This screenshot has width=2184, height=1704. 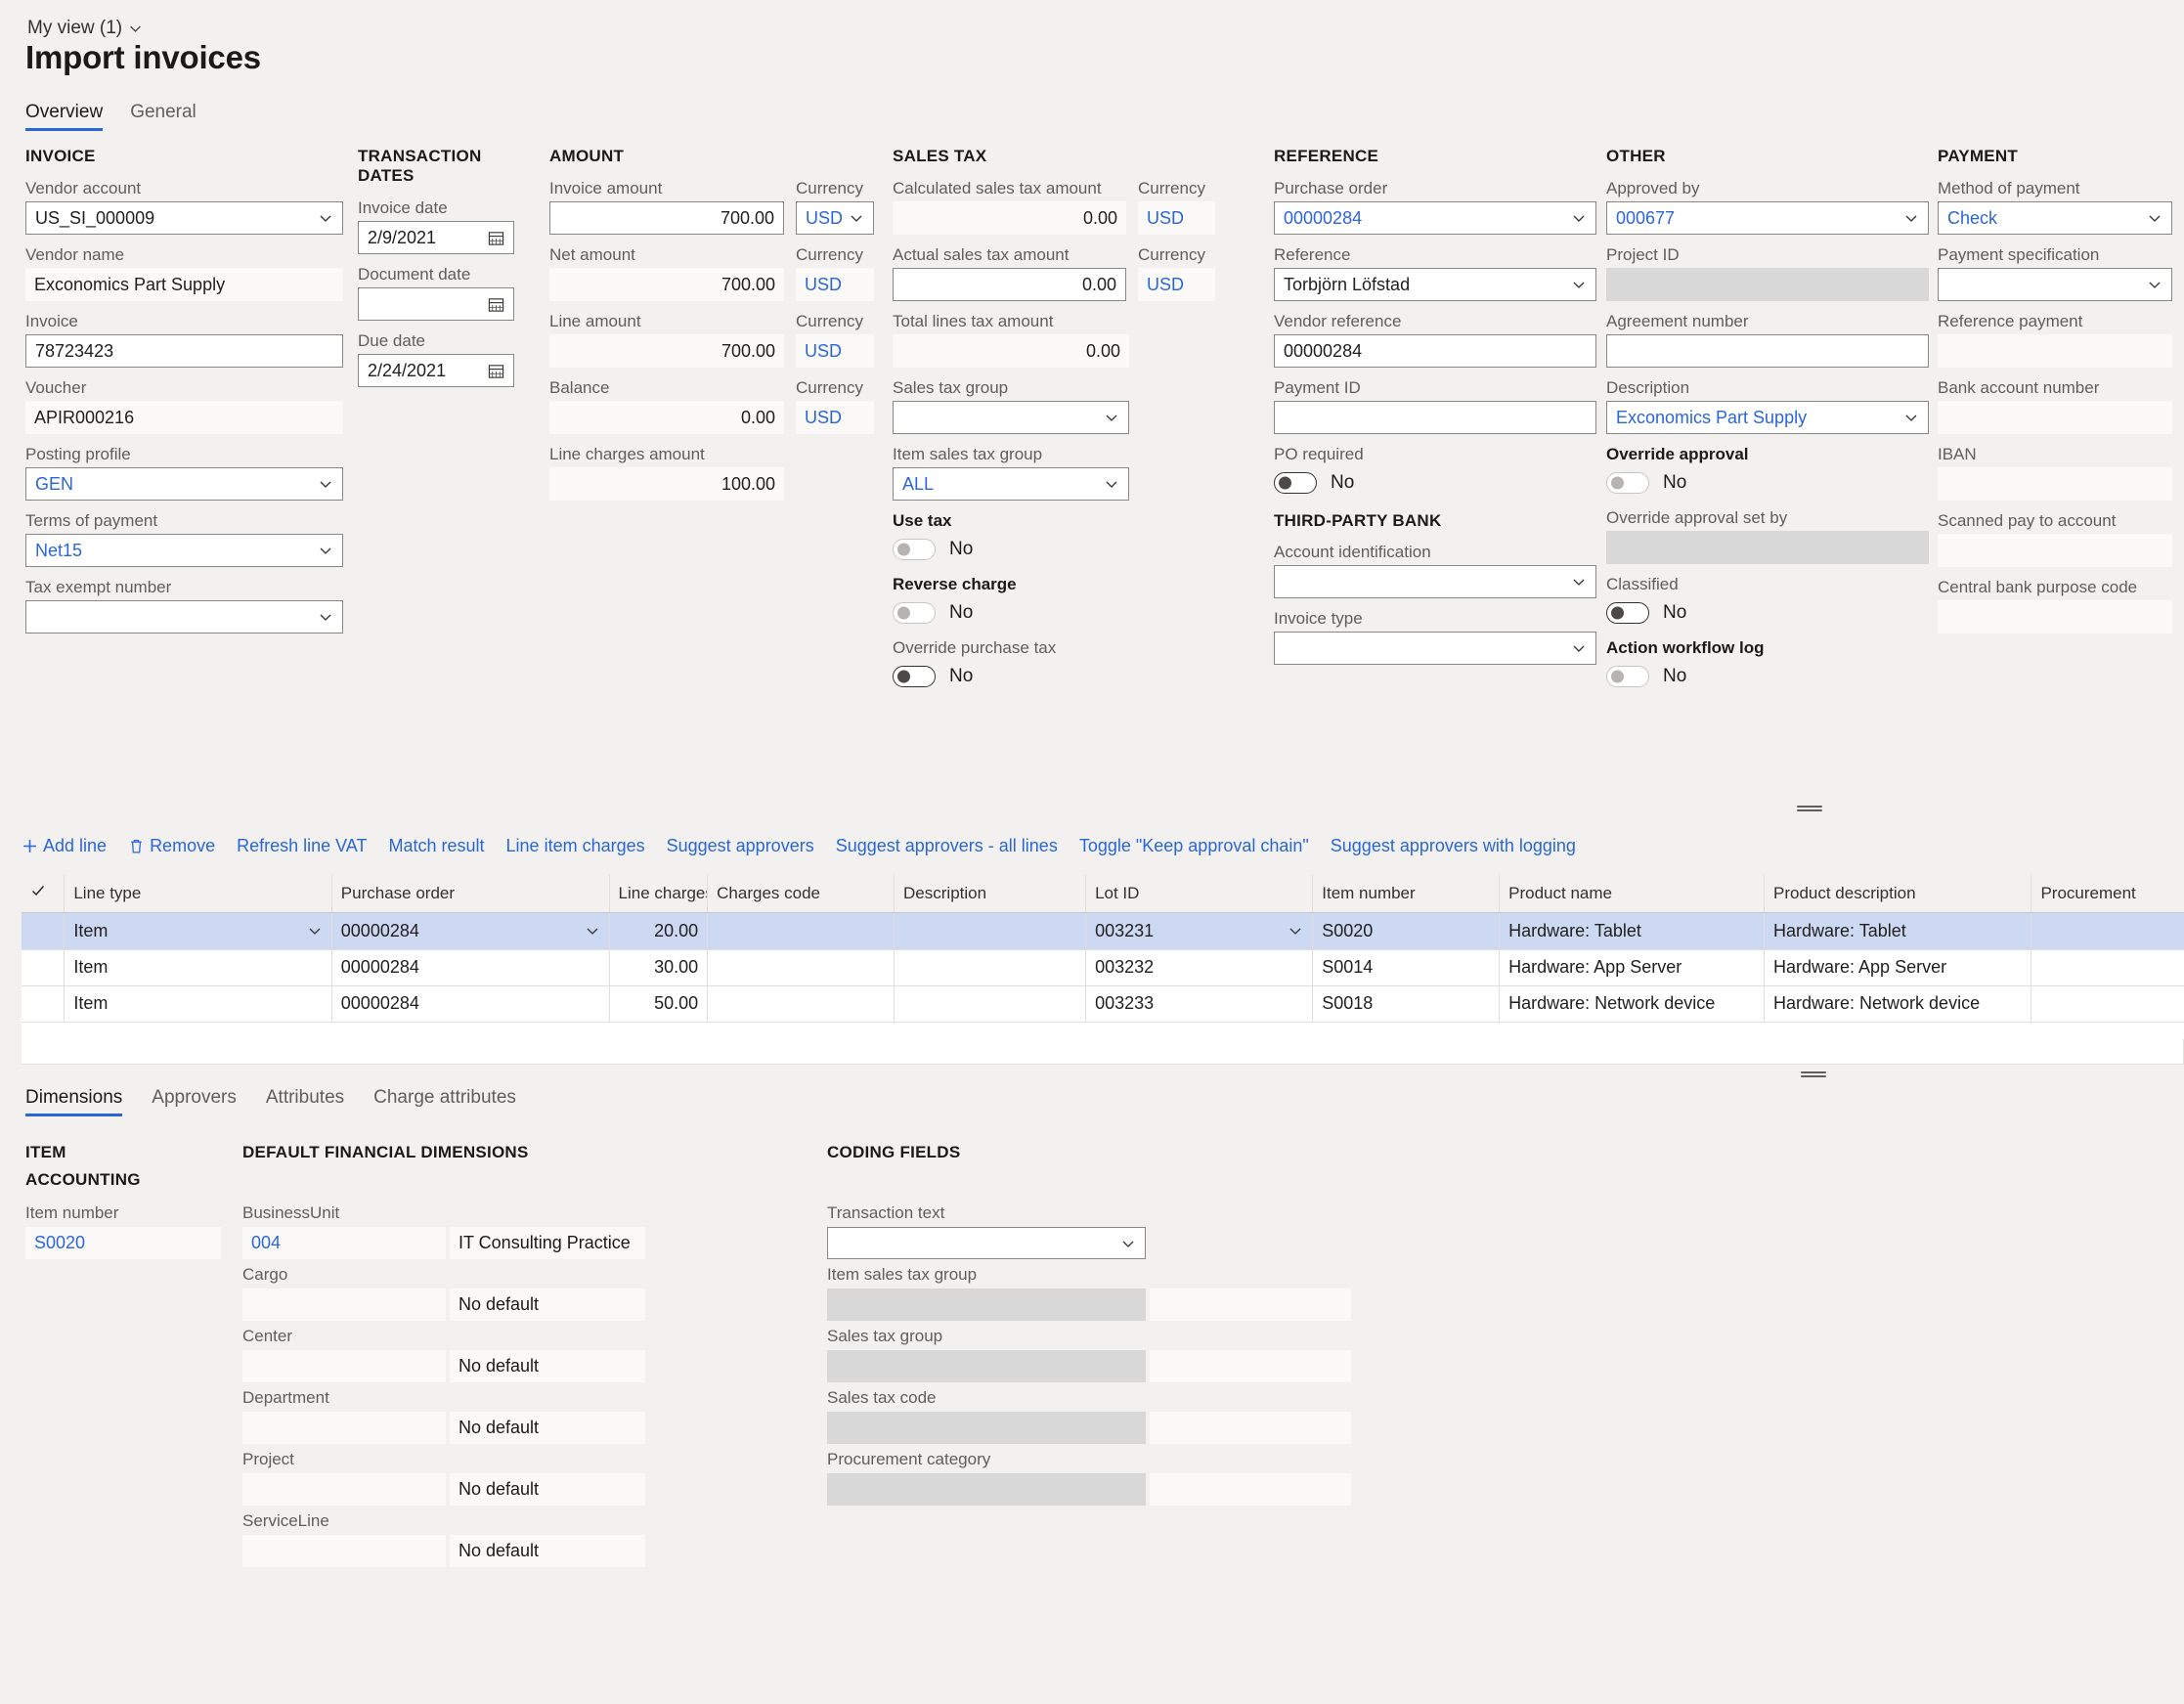 I want to click on due-date-input: 2/24/2021, so click(x=436, y=370).